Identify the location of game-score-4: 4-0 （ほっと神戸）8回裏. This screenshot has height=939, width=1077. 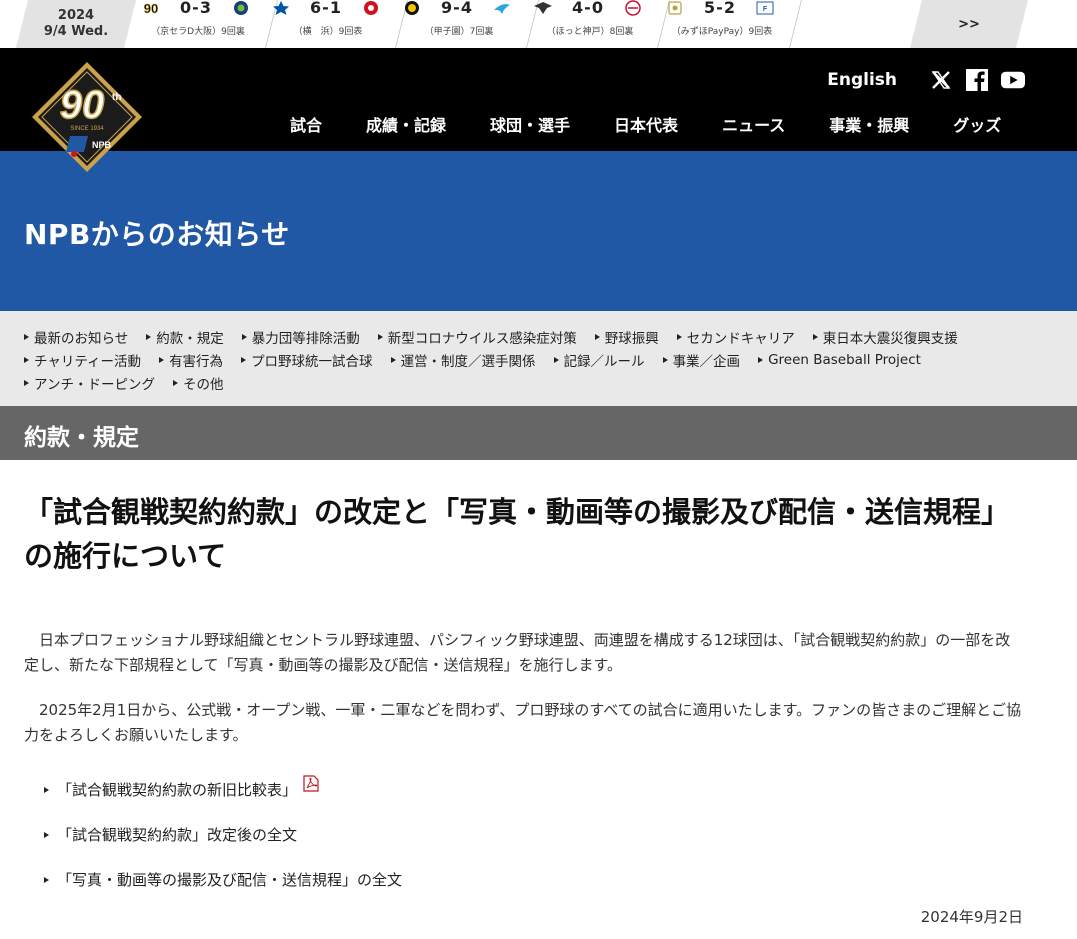
(599, 24).